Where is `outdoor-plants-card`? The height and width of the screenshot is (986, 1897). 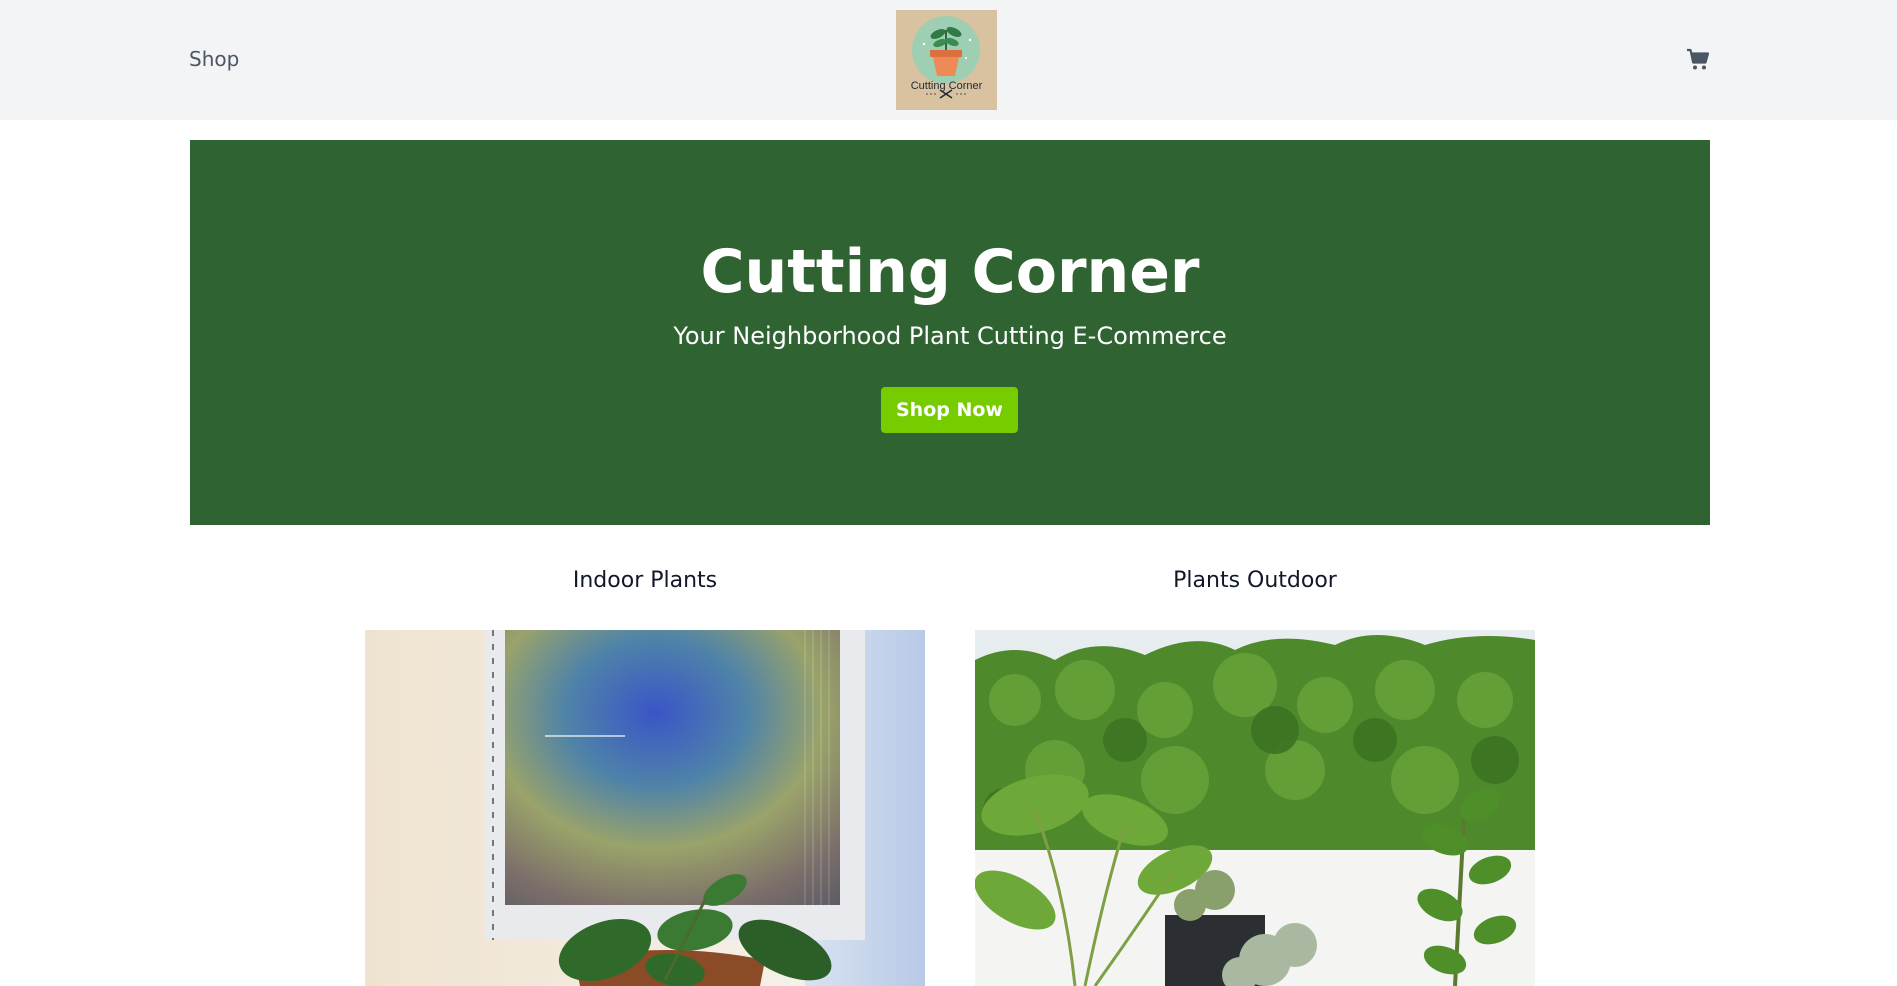
outdoor-plants-card is located at coordinates (1255, 808).